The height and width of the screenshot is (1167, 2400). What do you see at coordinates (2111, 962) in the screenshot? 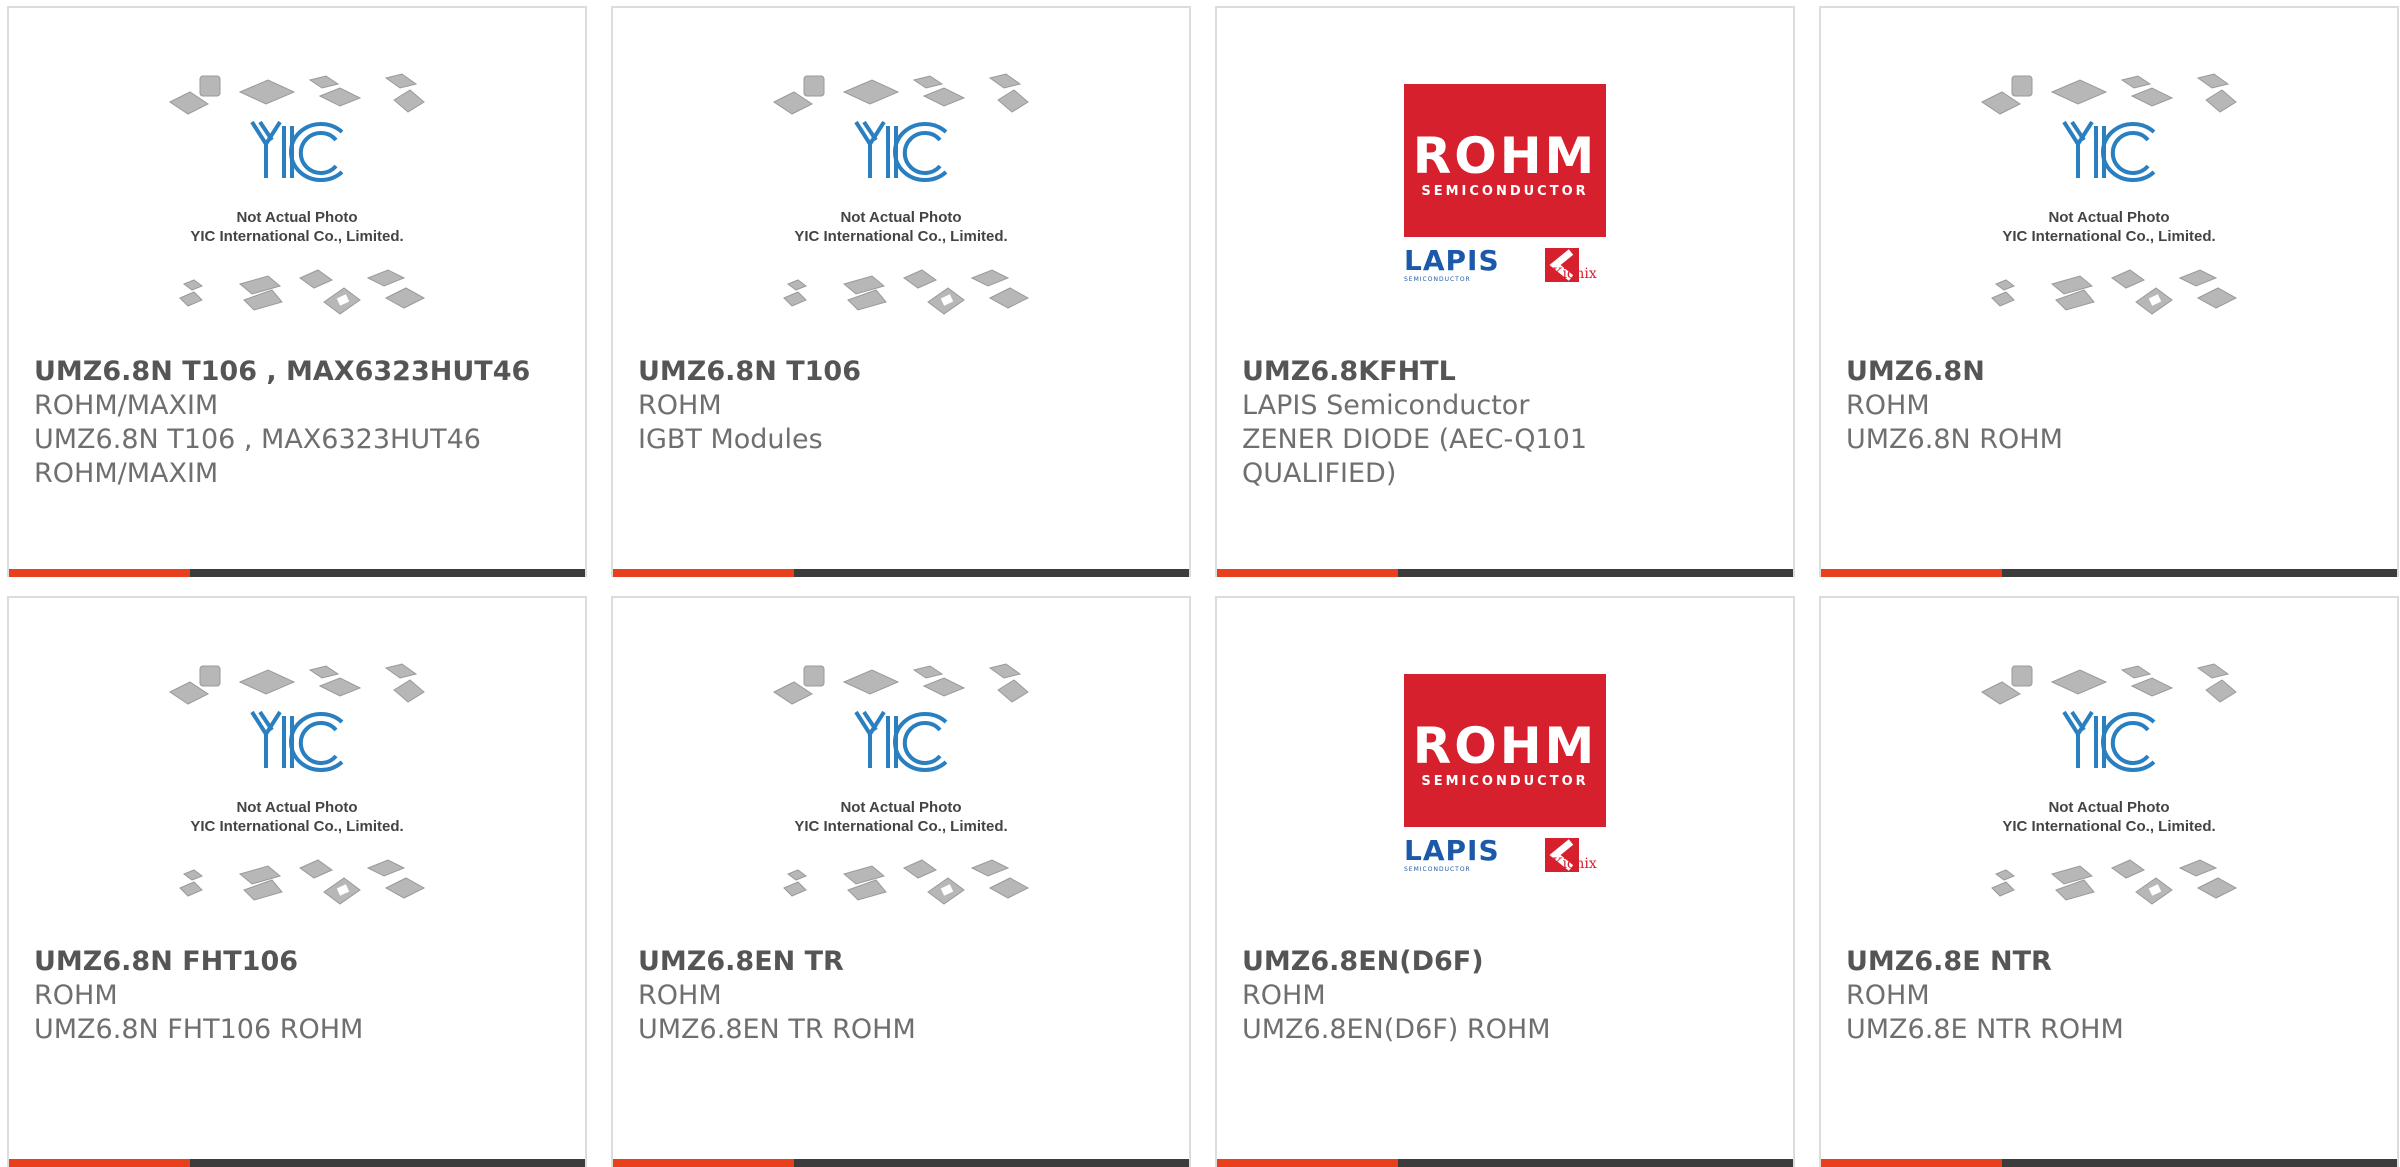
I see `product-title: UMZ6.8E NTR` at bounding box center [2111, 962].